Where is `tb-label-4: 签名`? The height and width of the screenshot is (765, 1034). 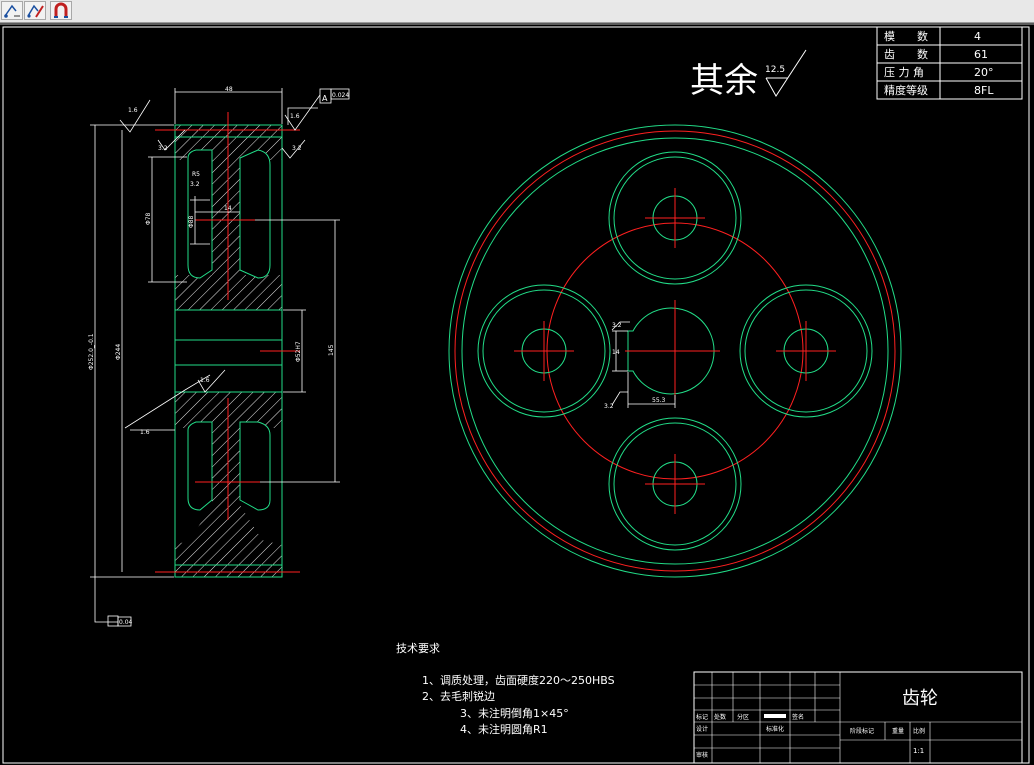
tb-label-4: 签名 is located at coordinates (798, 717).